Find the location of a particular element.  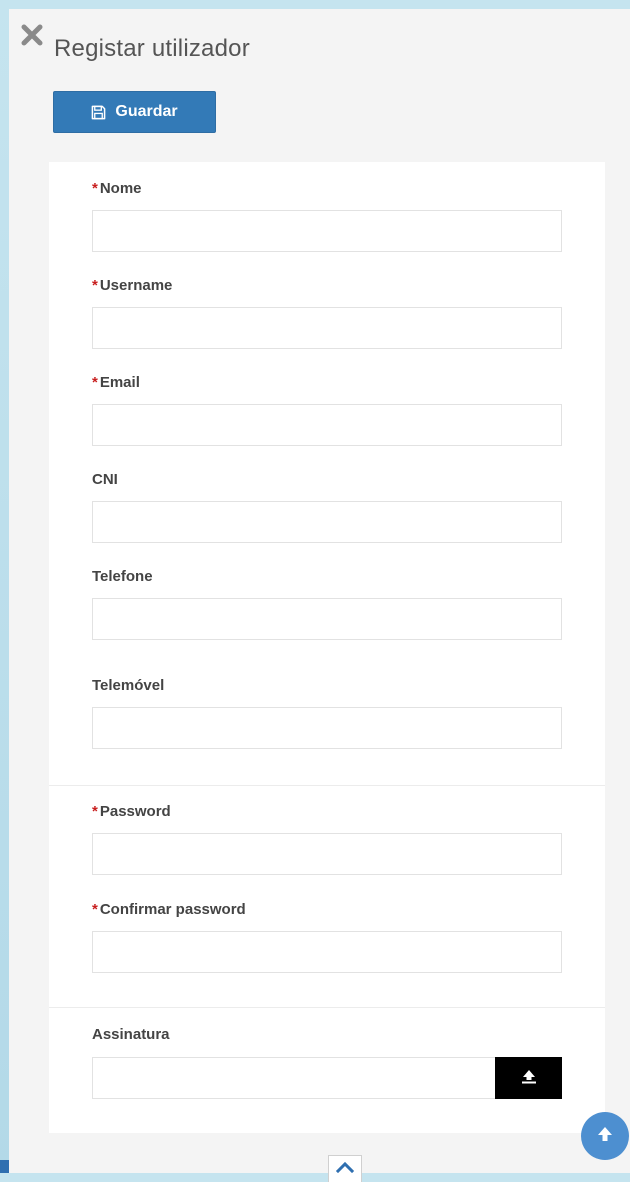

dialog-title: Registar utilizador is located at coordinates (152, 48).